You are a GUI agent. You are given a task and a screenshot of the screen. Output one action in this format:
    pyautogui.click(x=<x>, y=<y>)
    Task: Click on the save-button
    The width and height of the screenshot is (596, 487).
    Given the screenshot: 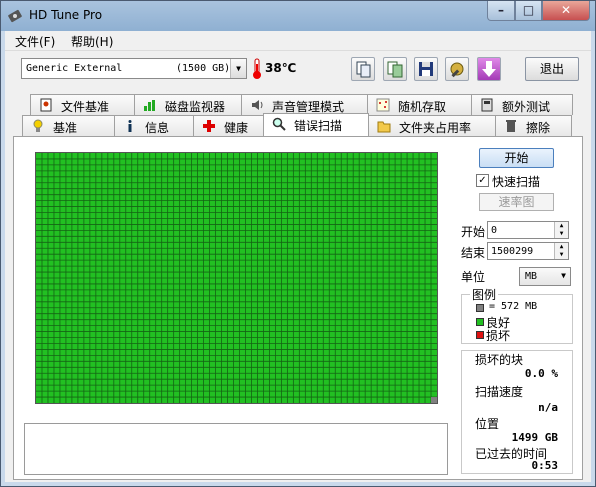 What is the action you would take?
    pyautogui.click(x=426, y=69)
    